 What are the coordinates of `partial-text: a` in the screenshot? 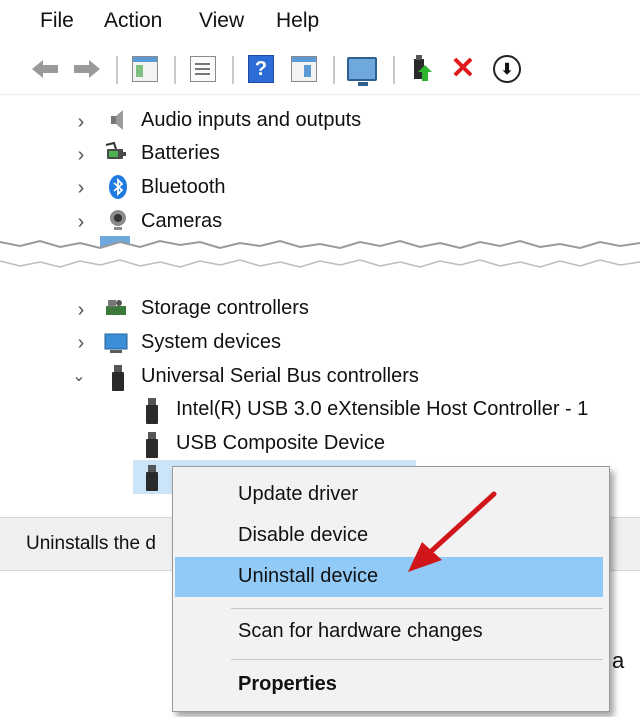 It's located at (618, 660).